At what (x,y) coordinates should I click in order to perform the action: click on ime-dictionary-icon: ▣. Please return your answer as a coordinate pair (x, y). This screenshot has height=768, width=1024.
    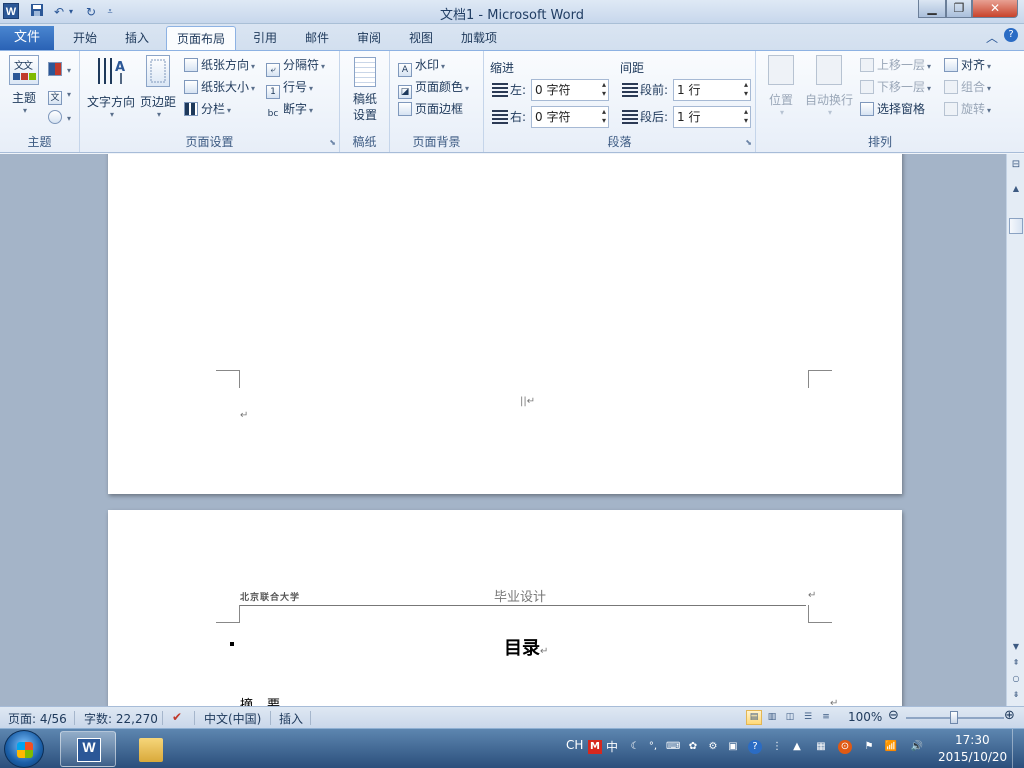
    Looking at the image, I should click on (733, 747).